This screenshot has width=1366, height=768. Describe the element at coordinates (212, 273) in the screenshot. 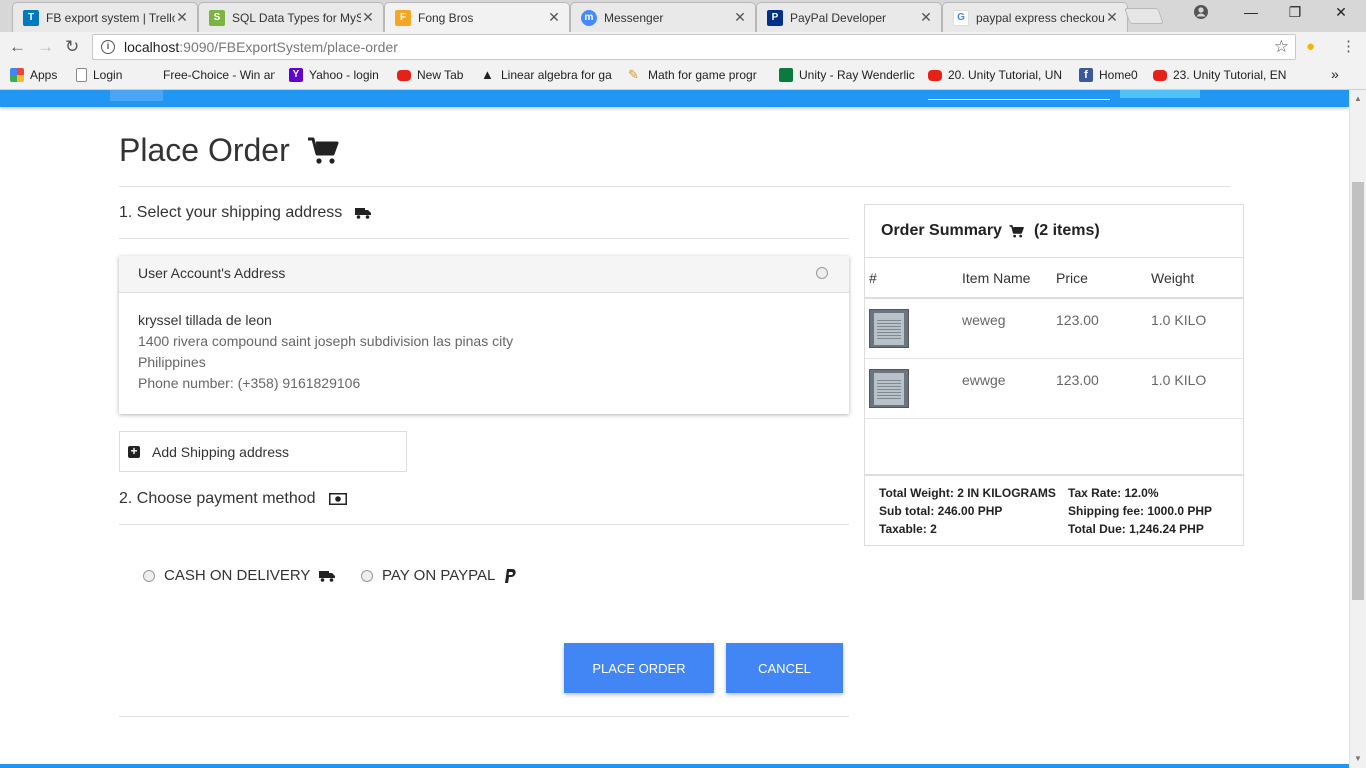

I see `address-card-title: User Account's Address` at that location.